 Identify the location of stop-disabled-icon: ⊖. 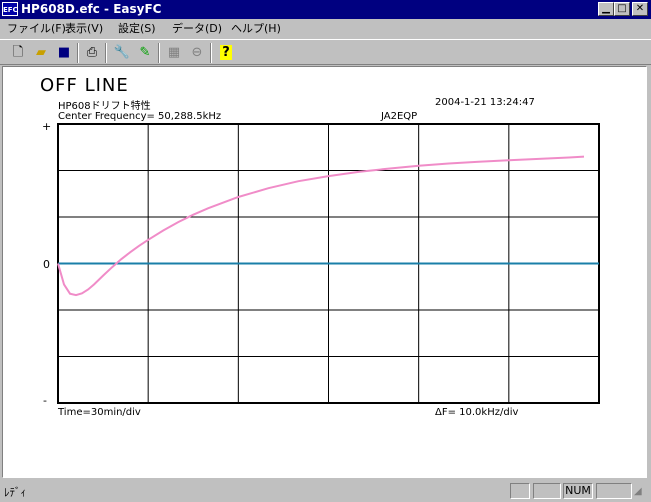
(197, 52).